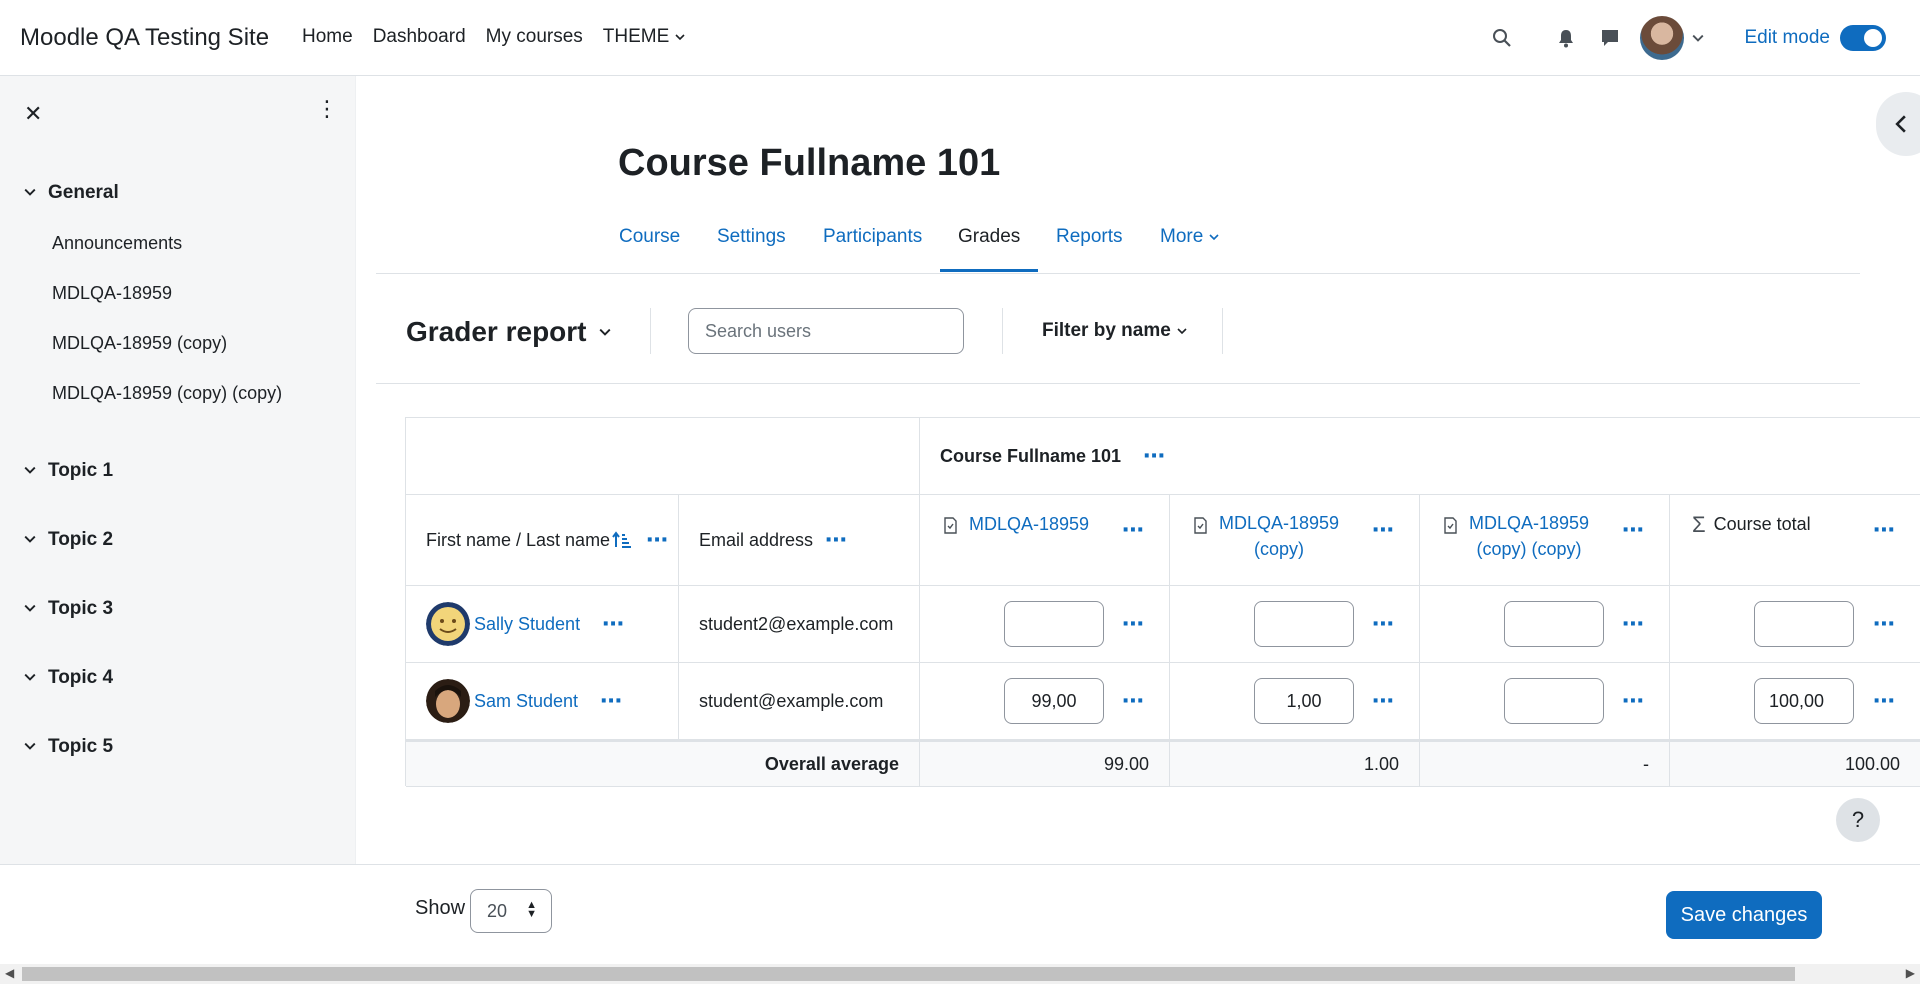 This screenshot has width=1920, height=984. What do you see at coordinates (1910, 973) in the screenshot?
I see `scroll-right-icon: ▶` at bounding box center [1910, 973].